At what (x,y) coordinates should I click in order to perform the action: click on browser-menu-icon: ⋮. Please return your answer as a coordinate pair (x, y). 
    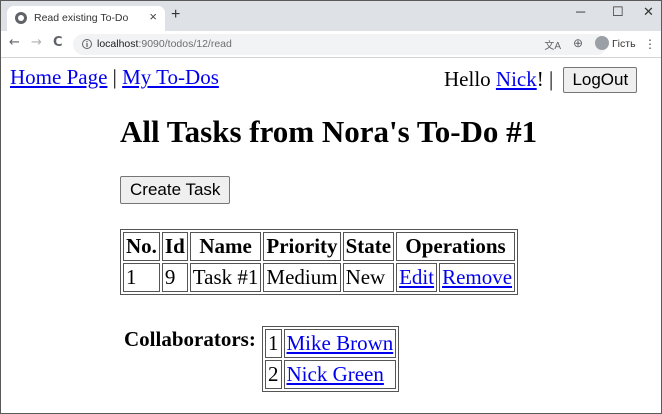
    Looking at the image, I should click on (650, 44).